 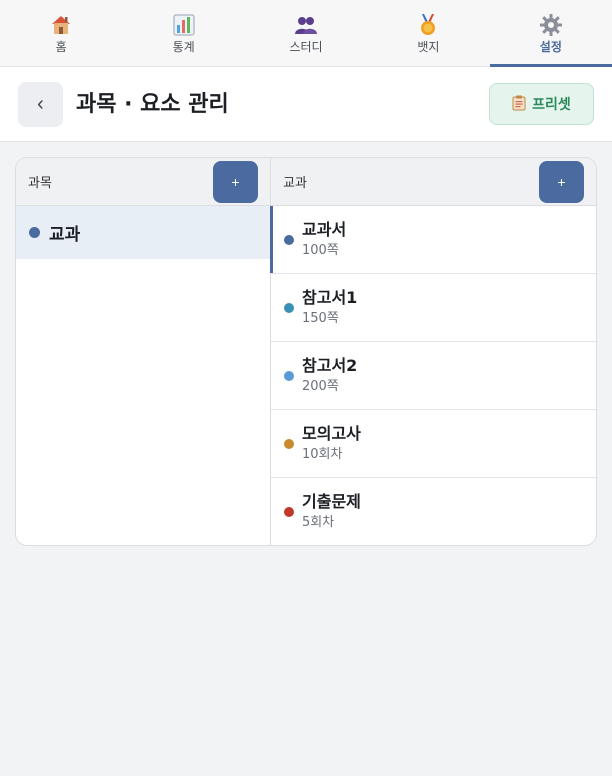 What do you see at coordinates (428, 47) in the screenshot?
I see `tab-badges-label: 뱃지` at bounding box center [428, 47].